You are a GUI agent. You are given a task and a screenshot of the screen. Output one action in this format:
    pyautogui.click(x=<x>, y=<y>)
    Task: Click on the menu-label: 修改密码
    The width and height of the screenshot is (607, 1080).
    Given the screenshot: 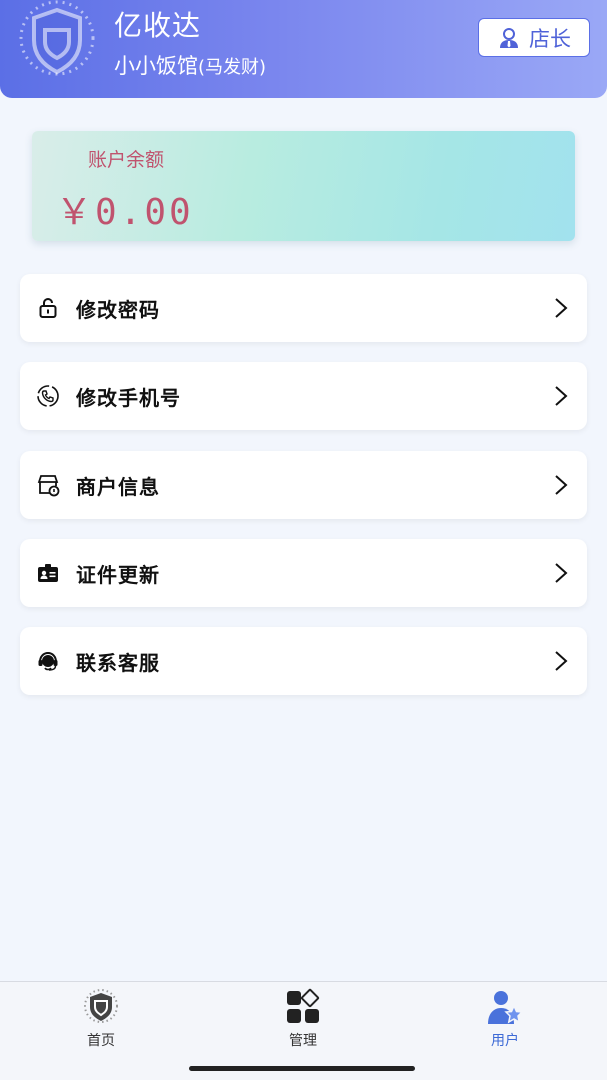 What is the action you would take?
    pyautogui.click(x=118, y=310)
    